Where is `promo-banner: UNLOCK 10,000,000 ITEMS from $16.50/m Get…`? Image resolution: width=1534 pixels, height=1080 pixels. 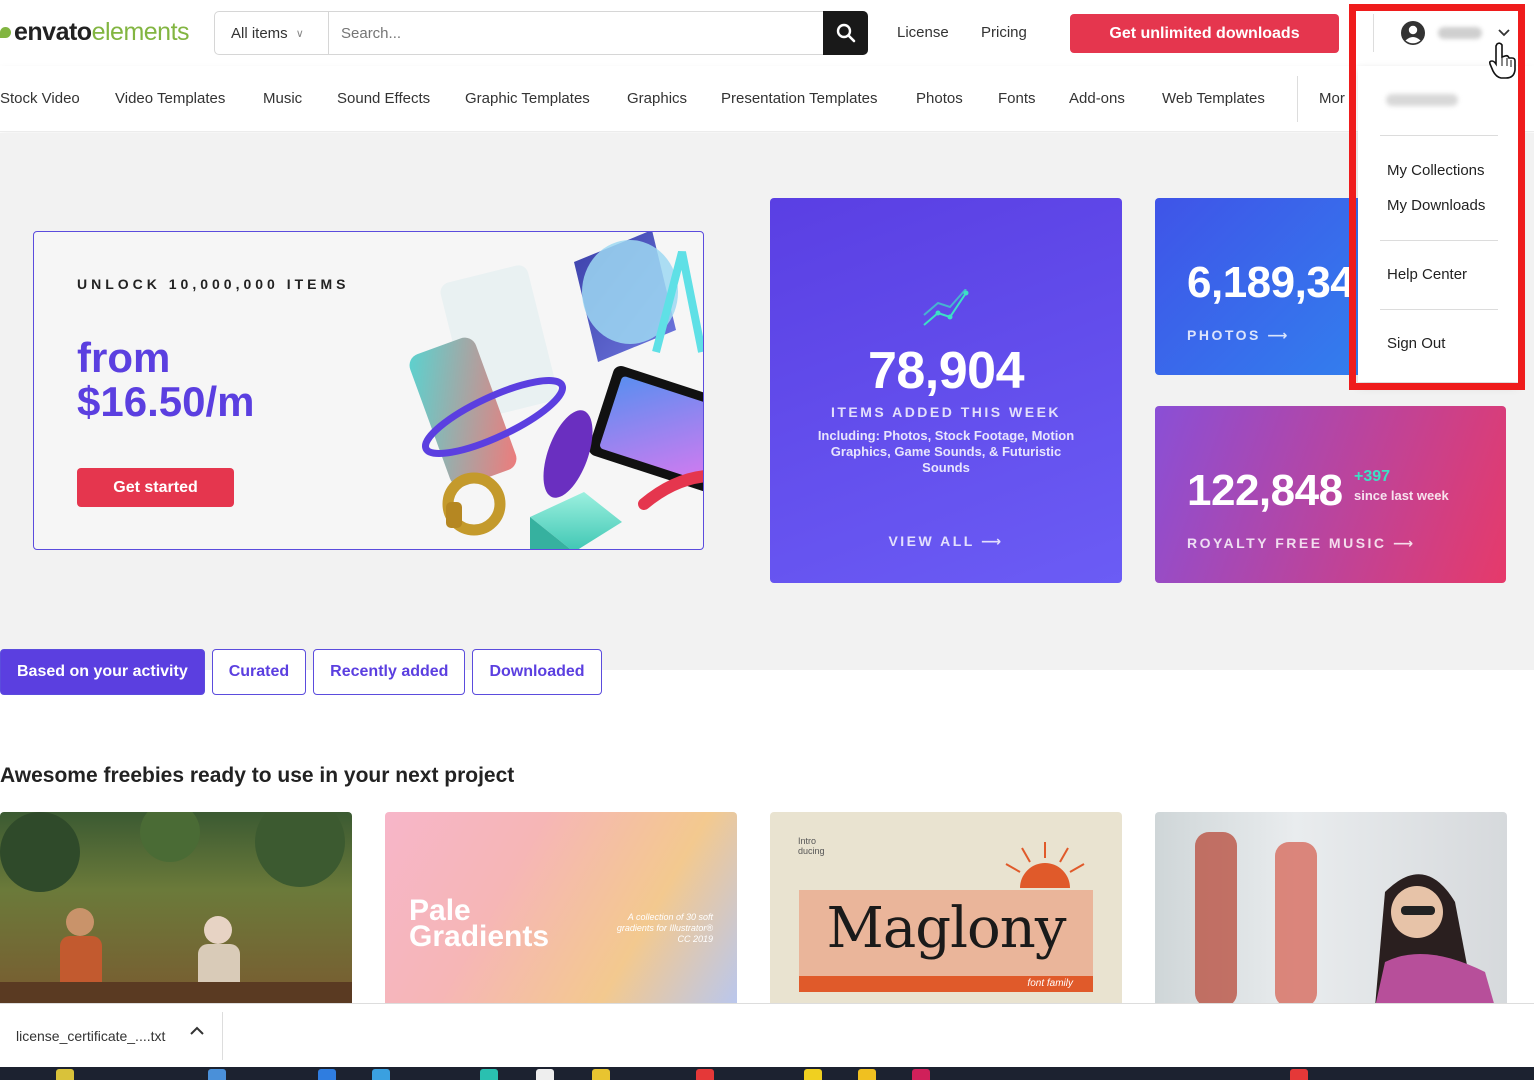 promo-banner: UNLOCK 10,000,000 ITEMS from $16.50/m Get… is located at coordinates (368, 390).